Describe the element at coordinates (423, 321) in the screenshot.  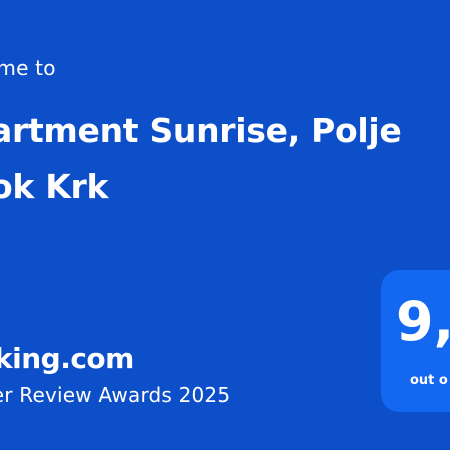
I see `score-value: 9,` at that location.